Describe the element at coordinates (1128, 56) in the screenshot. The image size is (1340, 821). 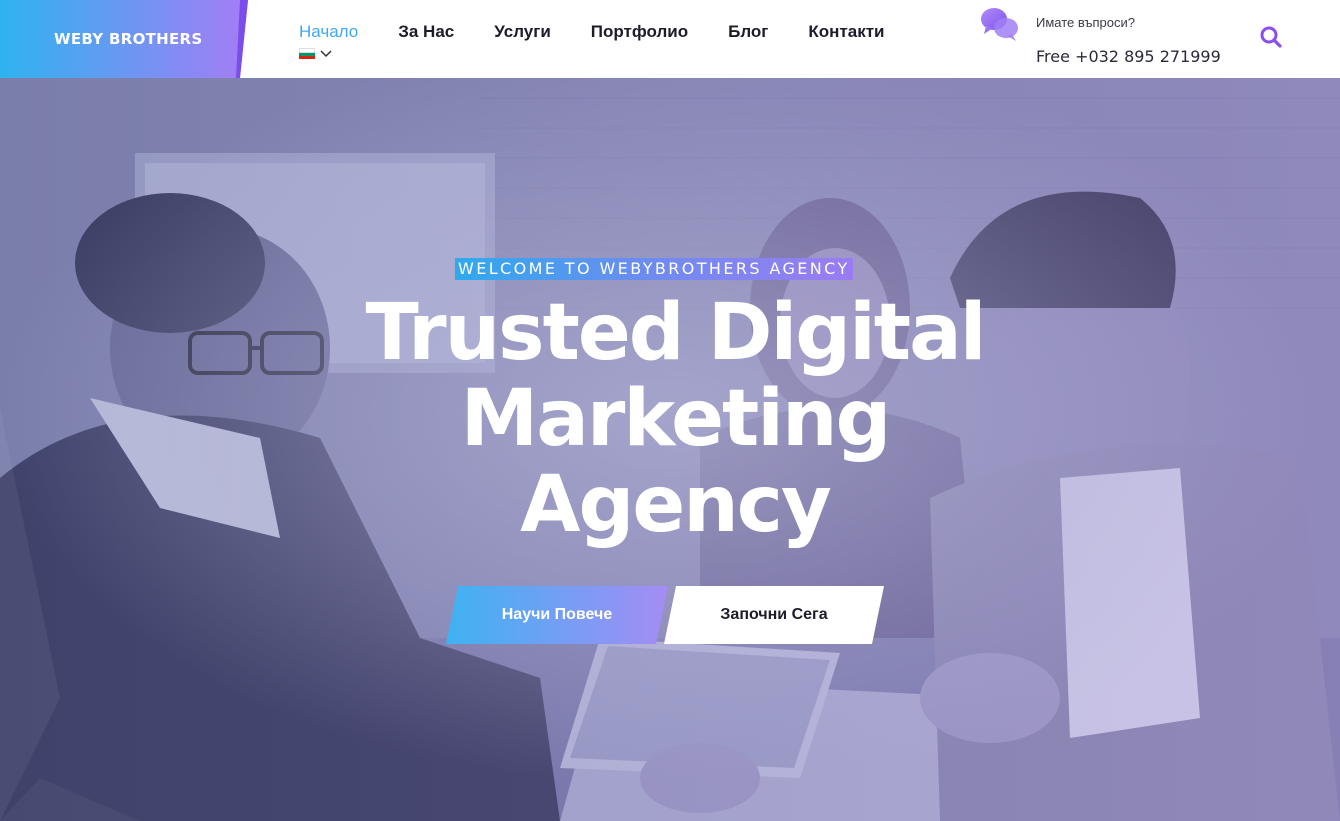
I see `contact-phone: Free +032 895 271999` at that location.